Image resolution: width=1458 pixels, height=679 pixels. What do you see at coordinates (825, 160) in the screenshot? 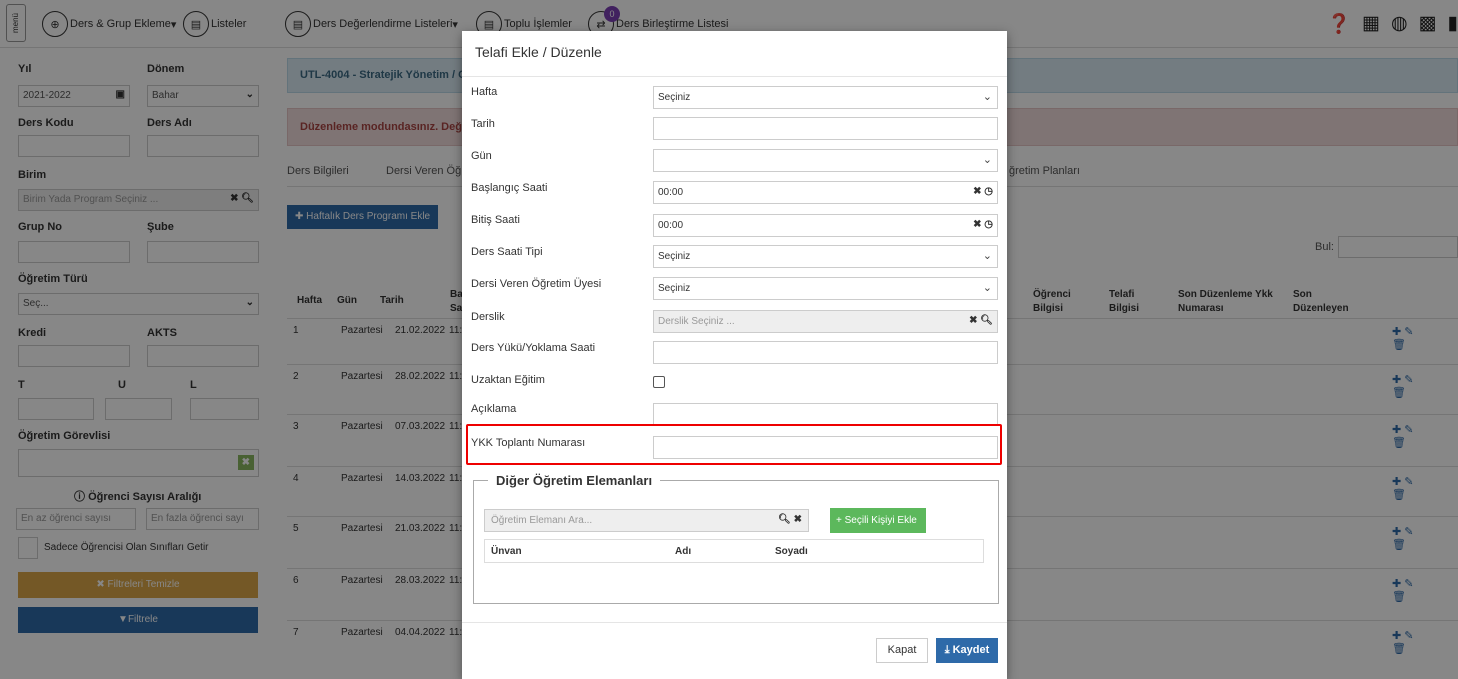
I see `gun-select: ⌄` at bounding box center [825, 160].